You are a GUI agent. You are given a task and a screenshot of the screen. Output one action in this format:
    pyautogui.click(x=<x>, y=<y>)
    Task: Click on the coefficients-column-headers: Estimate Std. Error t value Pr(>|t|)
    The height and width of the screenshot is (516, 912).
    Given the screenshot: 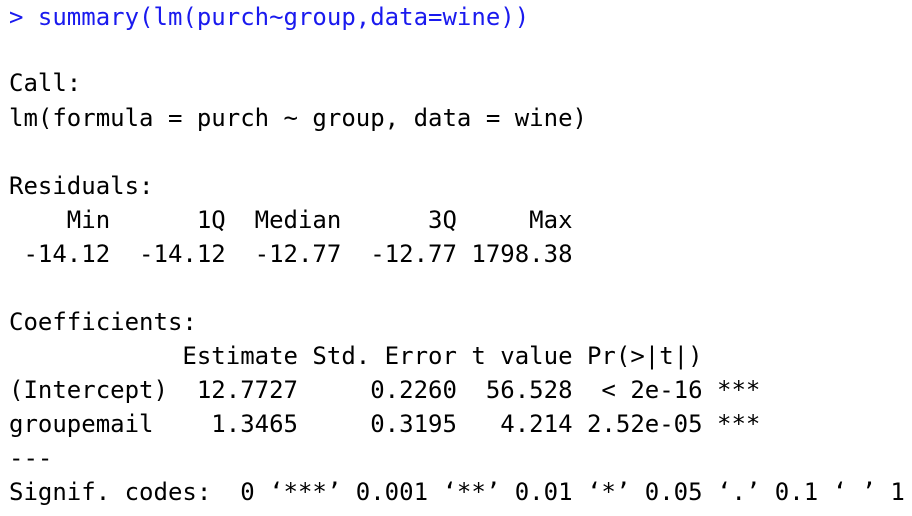 What is the action you would take?
    pyautogui.click(x=385, y=356)
    